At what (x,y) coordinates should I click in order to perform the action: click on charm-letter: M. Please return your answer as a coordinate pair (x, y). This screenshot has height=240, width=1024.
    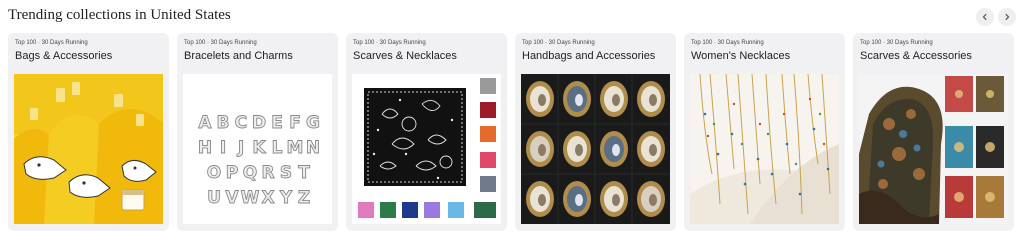
    Looking at the image, I should click on (295, 148).